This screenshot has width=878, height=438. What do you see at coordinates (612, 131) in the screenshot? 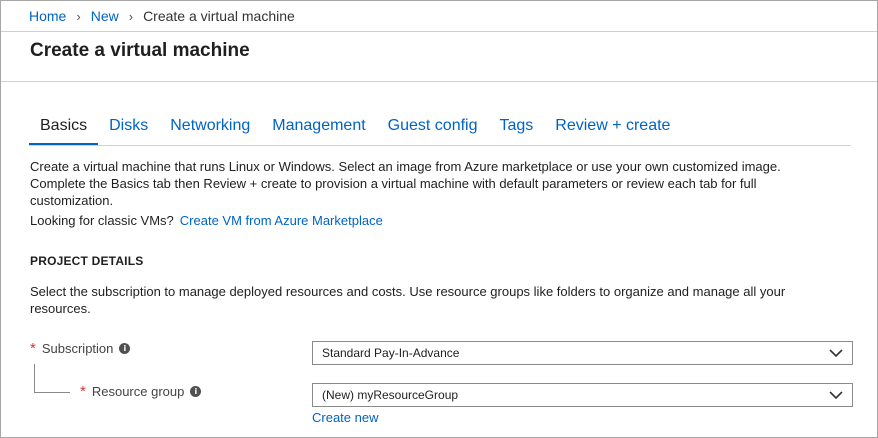
I see `tab-review-create: Review + create` at bounding box center [612, 131].